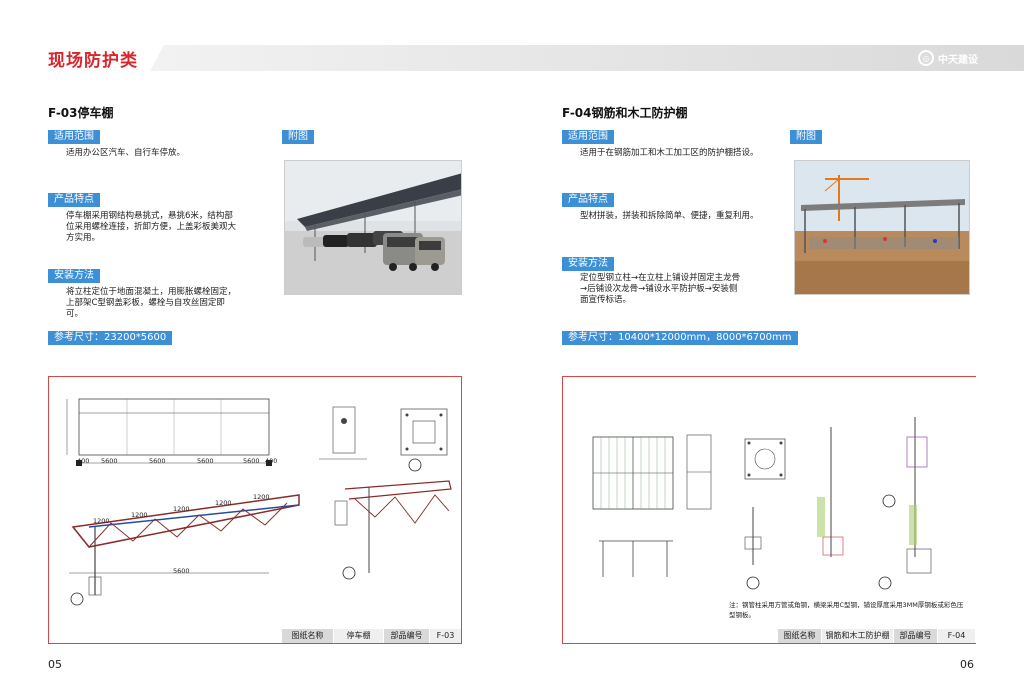  What do you see at coordinates (307, 636) in the screenshot?
I see `left-tb-name-label: 图纸名称` at bounding box center [307, 636].